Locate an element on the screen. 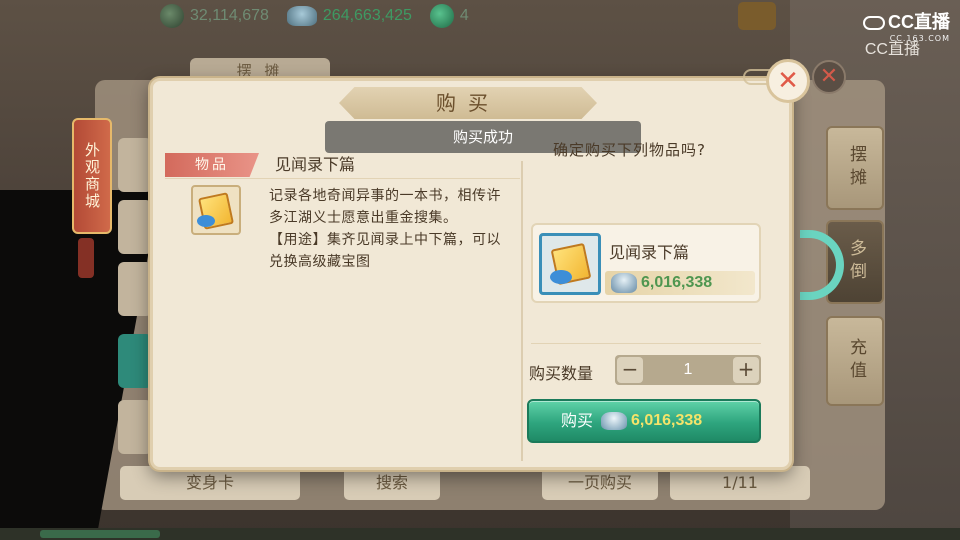  top-menu-icon is located at coordinates (757, 16).